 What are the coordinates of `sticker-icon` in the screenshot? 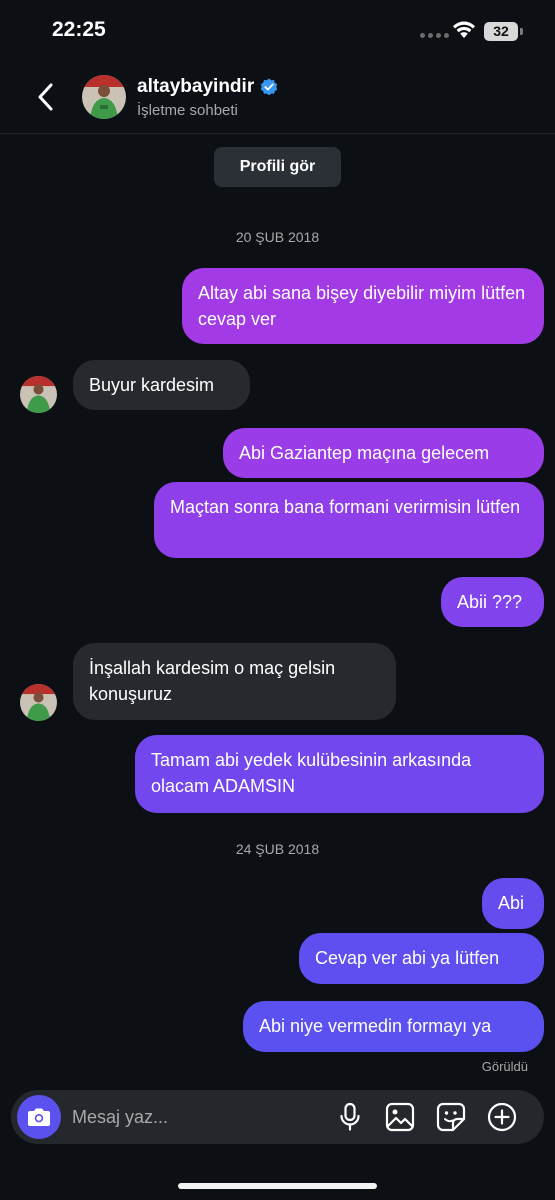 It's located at (451, 1117).